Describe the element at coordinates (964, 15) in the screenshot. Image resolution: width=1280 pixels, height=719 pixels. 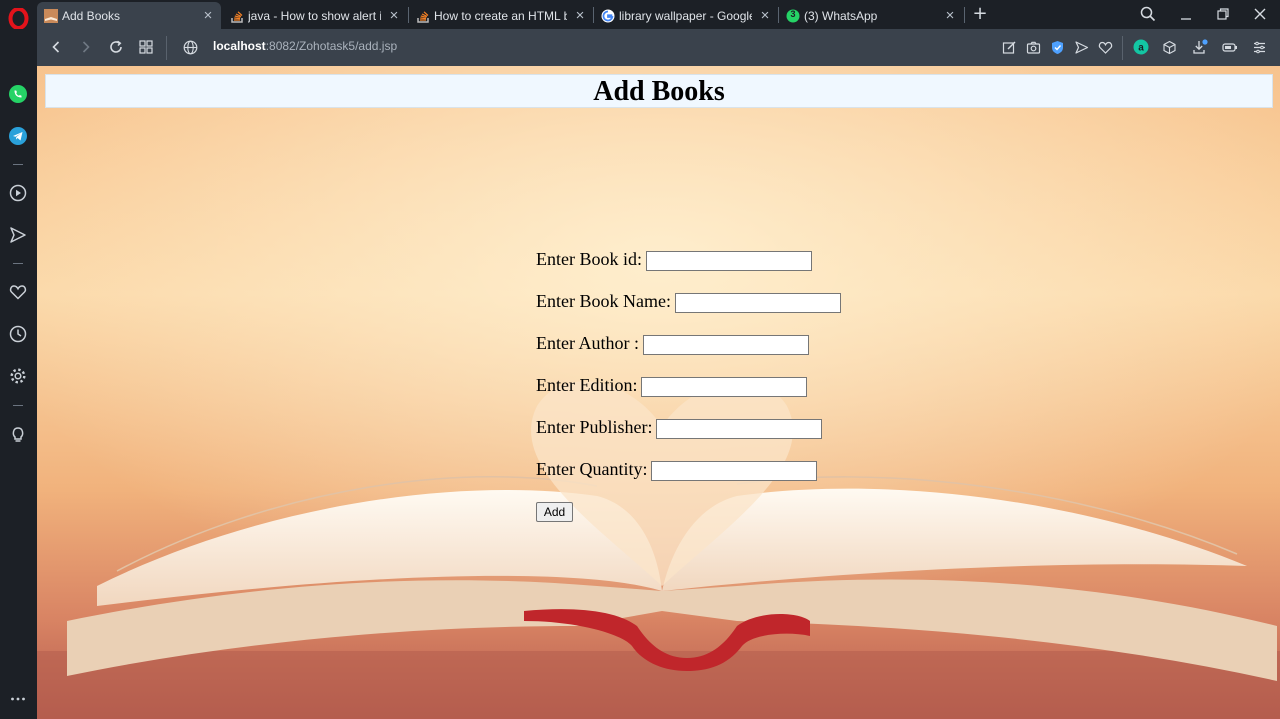
I see `tab-separator` at that location.